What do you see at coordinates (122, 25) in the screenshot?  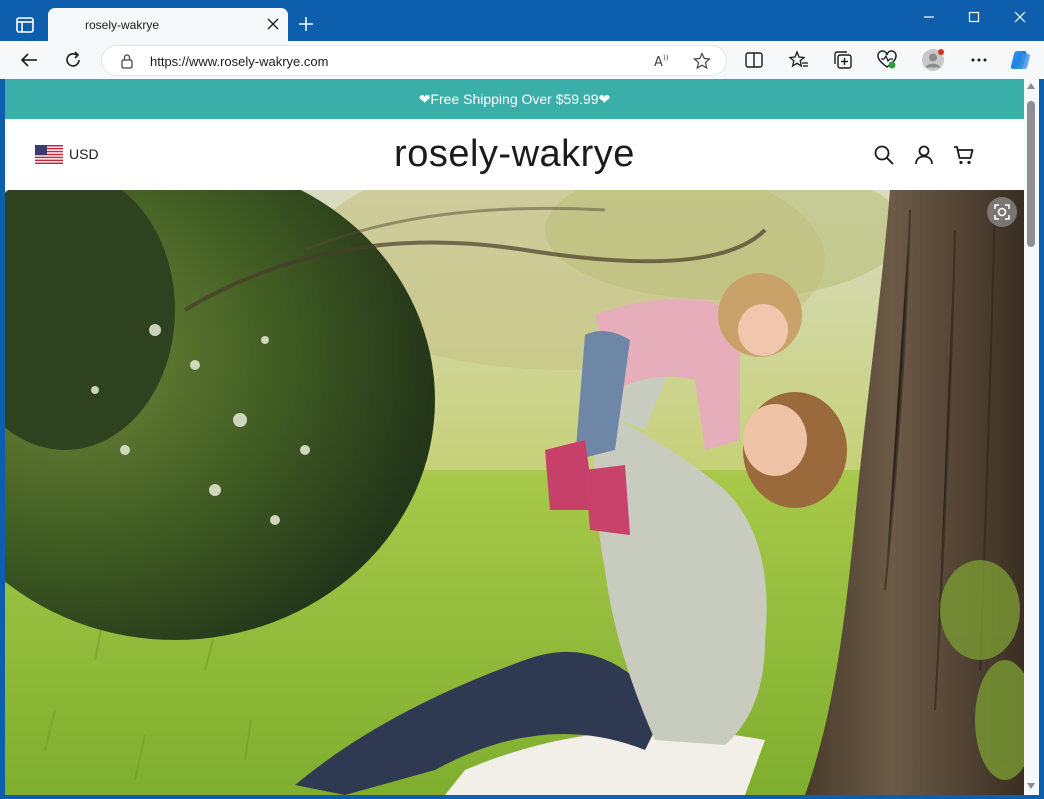 I see `tab-title: rosely-wakrye` at bounding box center [122, 25].